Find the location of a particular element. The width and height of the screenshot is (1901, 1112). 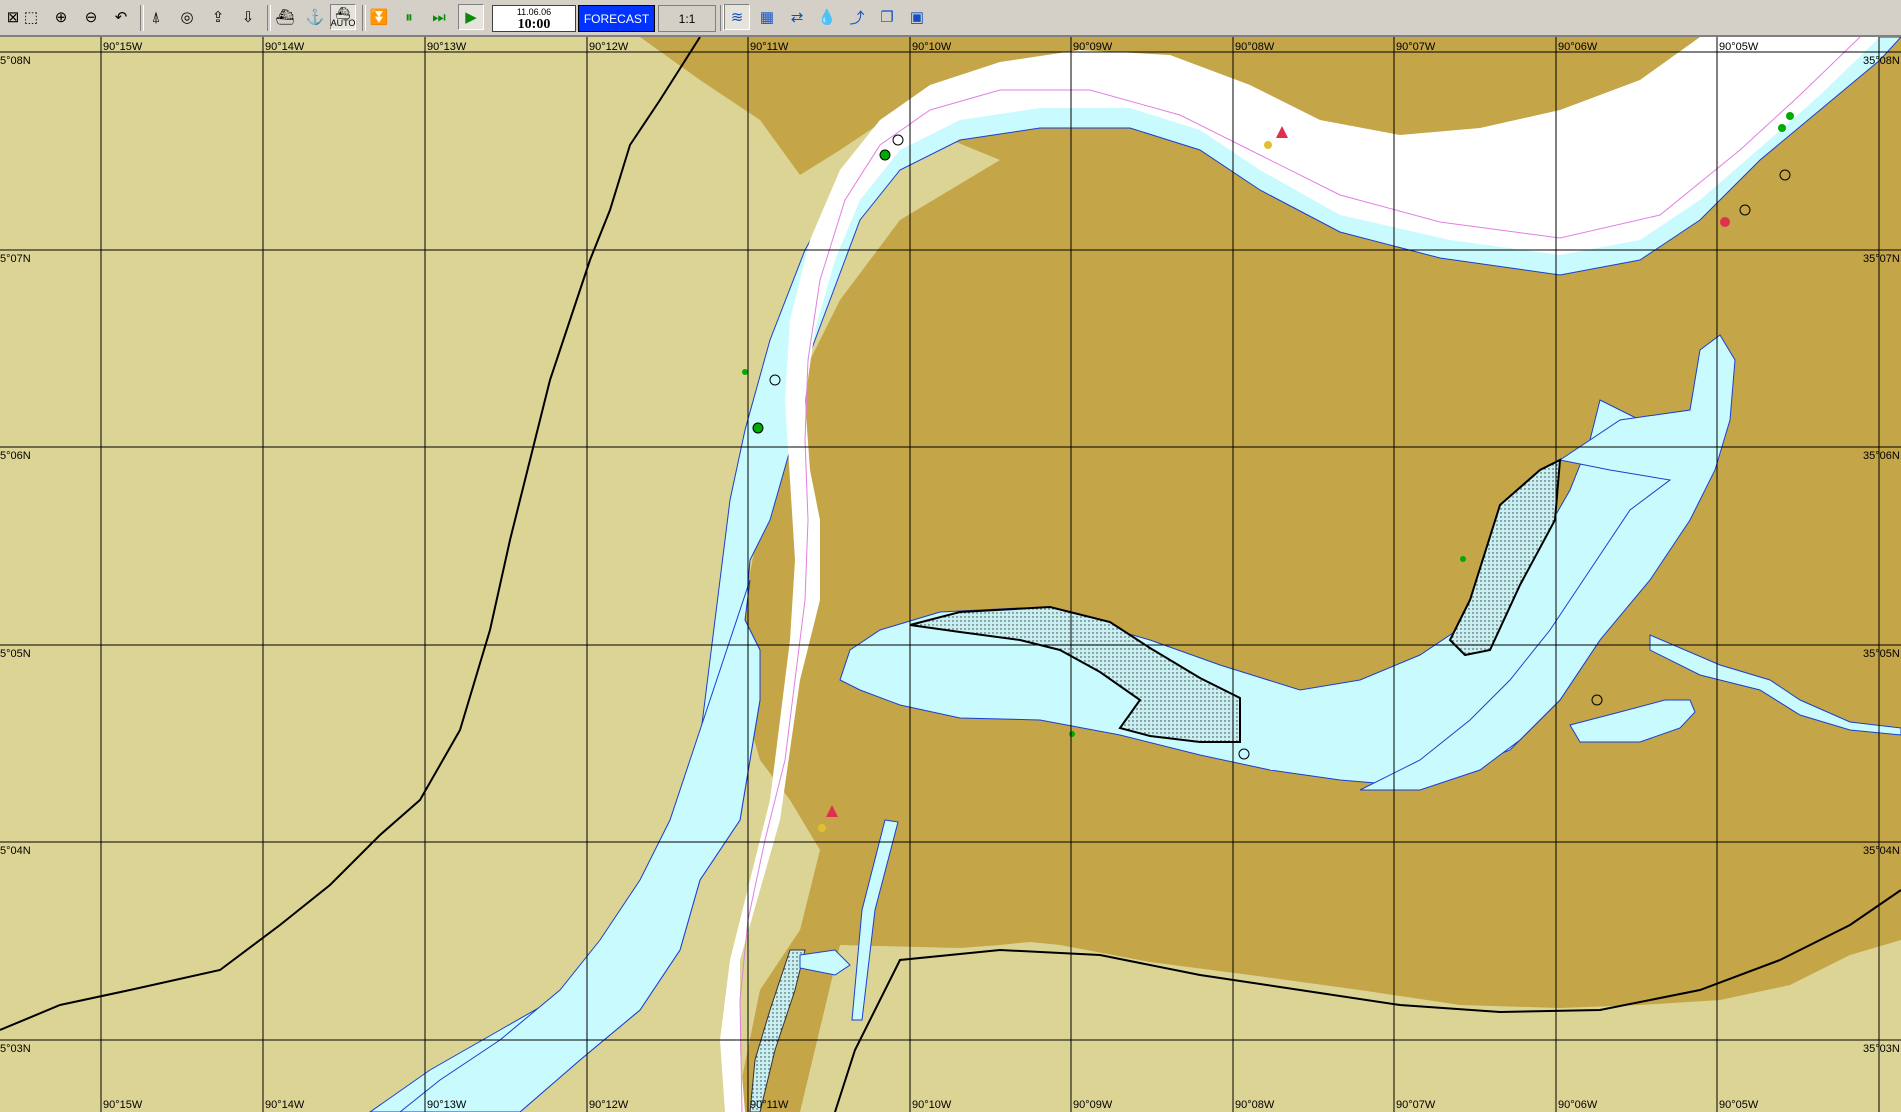

track-icon: ⤴ is located at coordinates (857, 17).